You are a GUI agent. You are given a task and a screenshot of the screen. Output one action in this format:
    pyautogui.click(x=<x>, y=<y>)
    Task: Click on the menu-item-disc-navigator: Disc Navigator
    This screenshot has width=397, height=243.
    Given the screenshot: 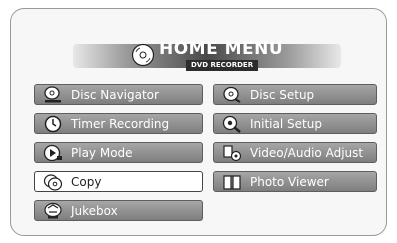 What is the action you would take?
    pyautogui.click(x=118, y=94)
    